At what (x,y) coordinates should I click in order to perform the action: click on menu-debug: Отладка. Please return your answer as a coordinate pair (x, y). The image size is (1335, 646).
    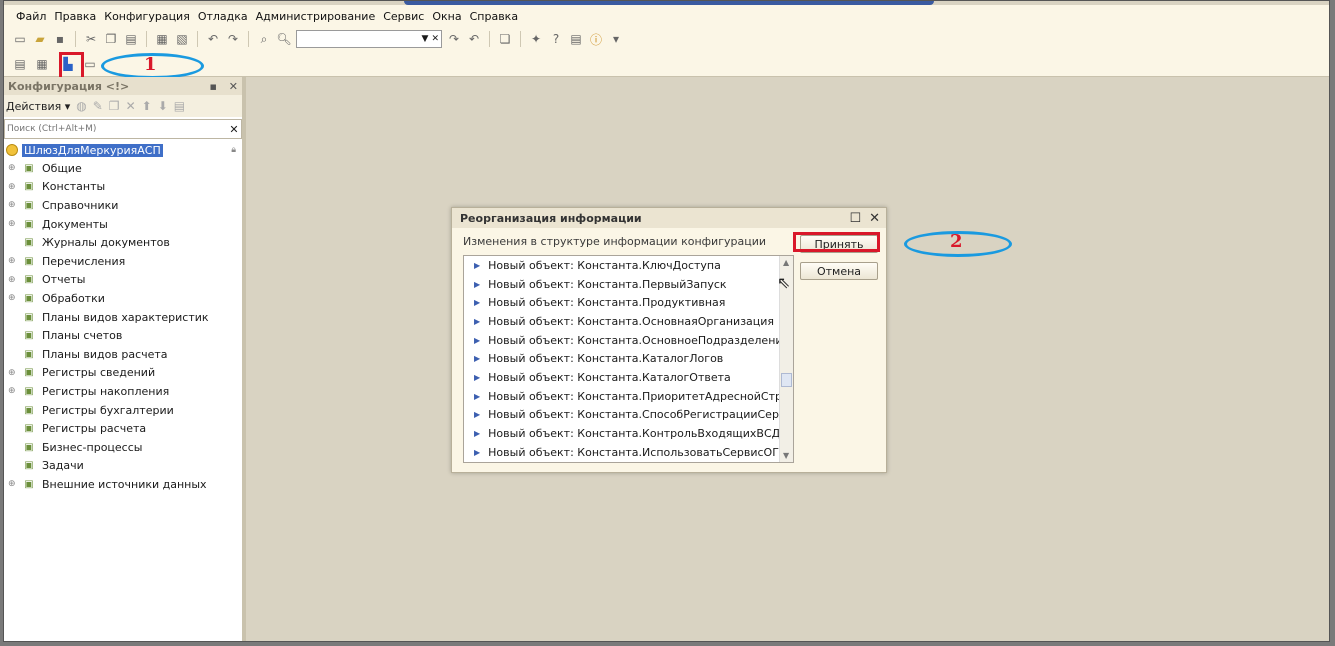
    Looking at the image, I should click on (223, 16).